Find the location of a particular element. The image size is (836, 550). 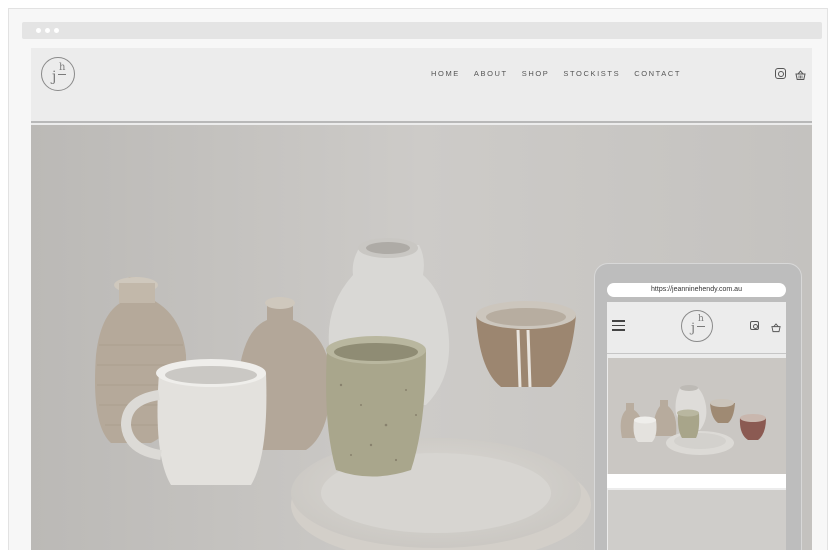

mobile-second-image is located at coordinates (697, 520).